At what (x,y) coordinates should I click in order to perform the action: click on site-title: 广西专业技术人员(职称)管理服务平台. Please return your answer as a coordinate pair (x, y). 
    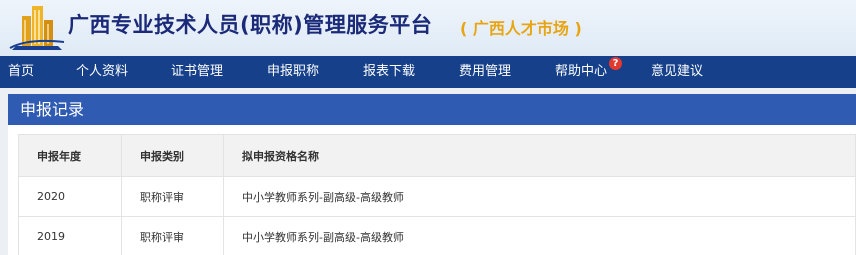
    Looking at the image, I should click on (250, 25).